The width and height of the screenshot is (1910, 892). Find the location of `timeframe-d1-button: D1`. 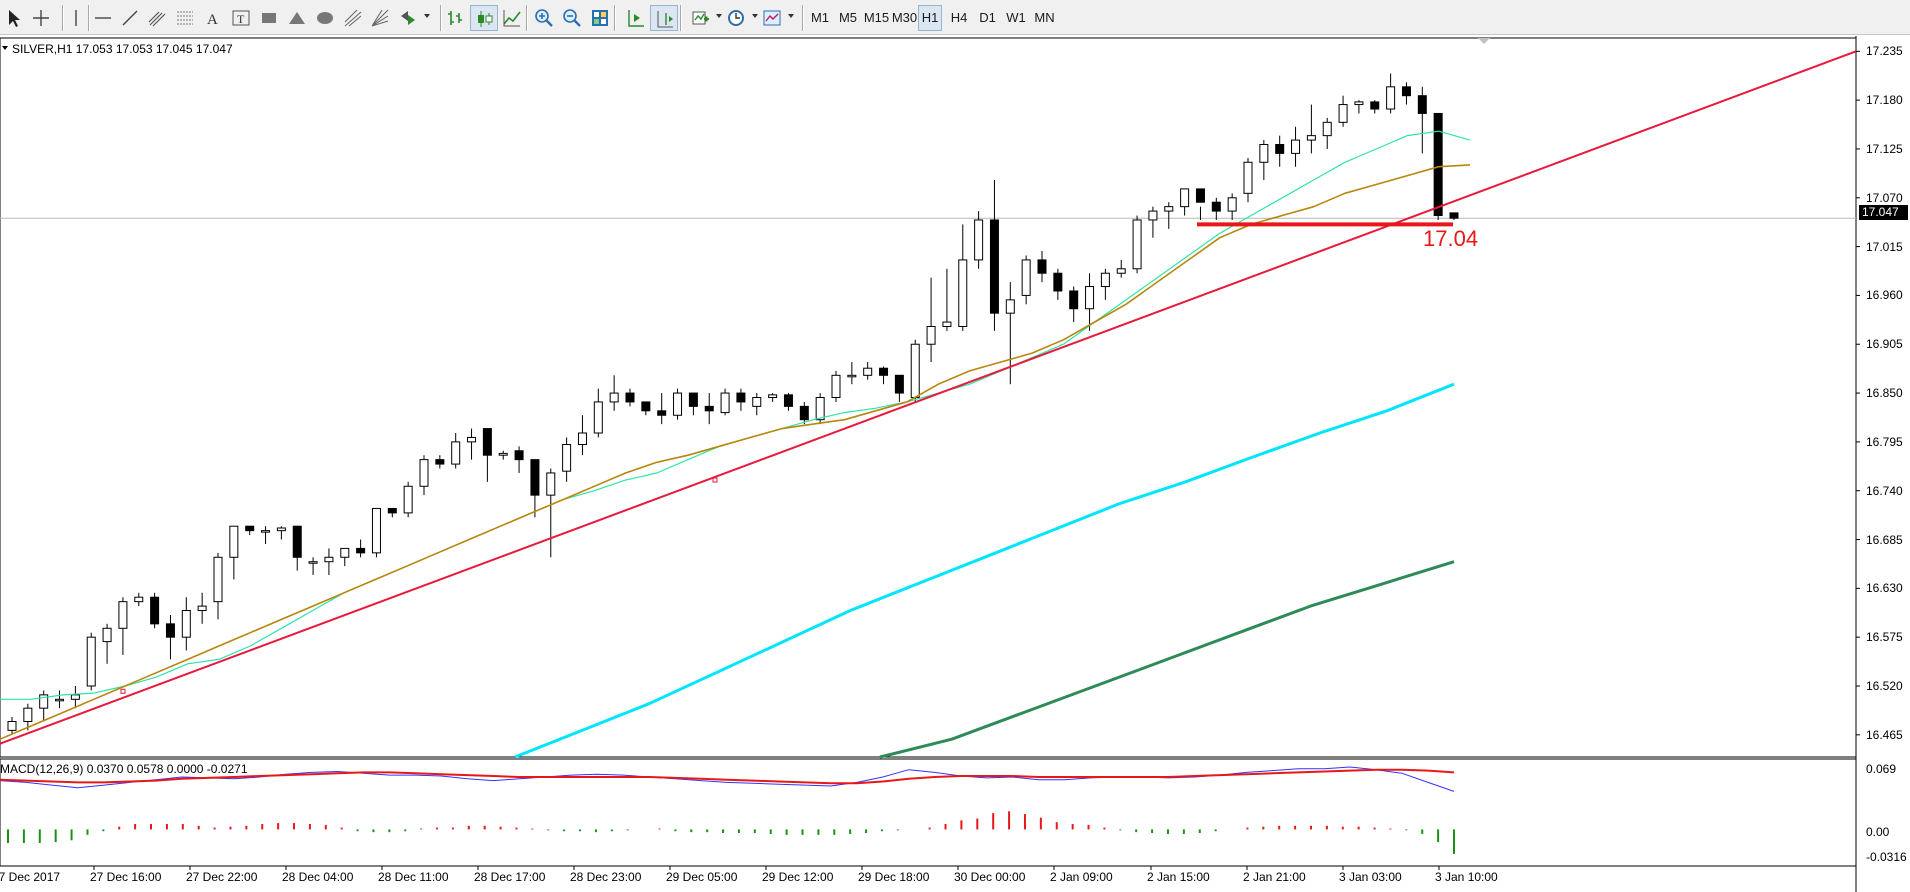

timeframe-d1-button: D1 is located at coordinates (987, 18).